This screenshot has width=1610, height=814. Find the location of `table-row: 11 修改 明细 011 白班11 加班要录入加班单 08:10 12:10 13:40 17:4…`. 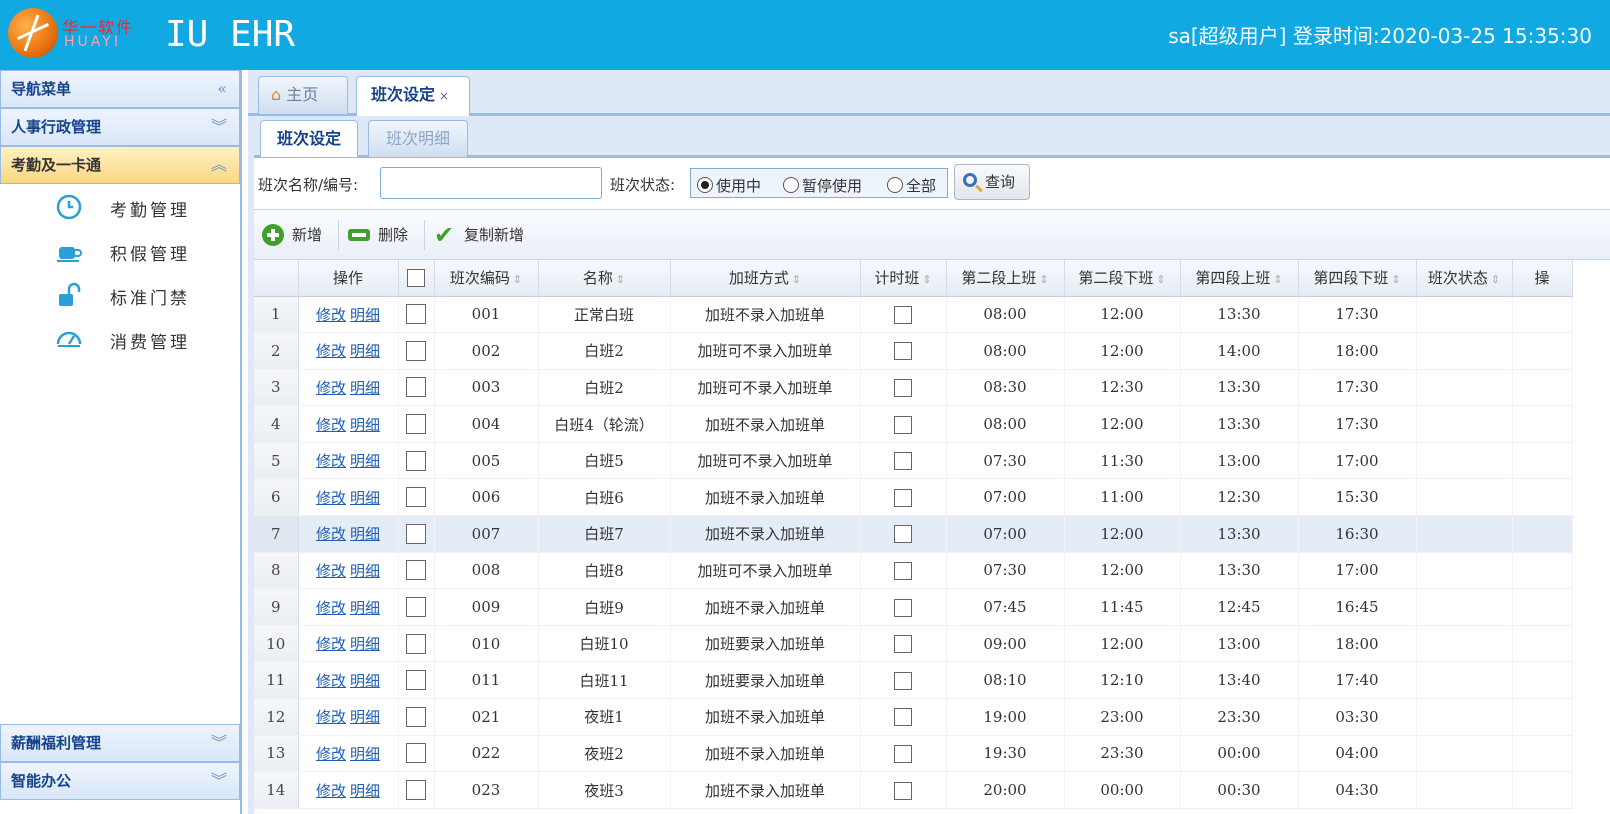

table-row: 11 修改 明细 011 白班11 加班要录入加班单 08:10 12:10 13:40 17:4… is located at coordinates (913, 680).